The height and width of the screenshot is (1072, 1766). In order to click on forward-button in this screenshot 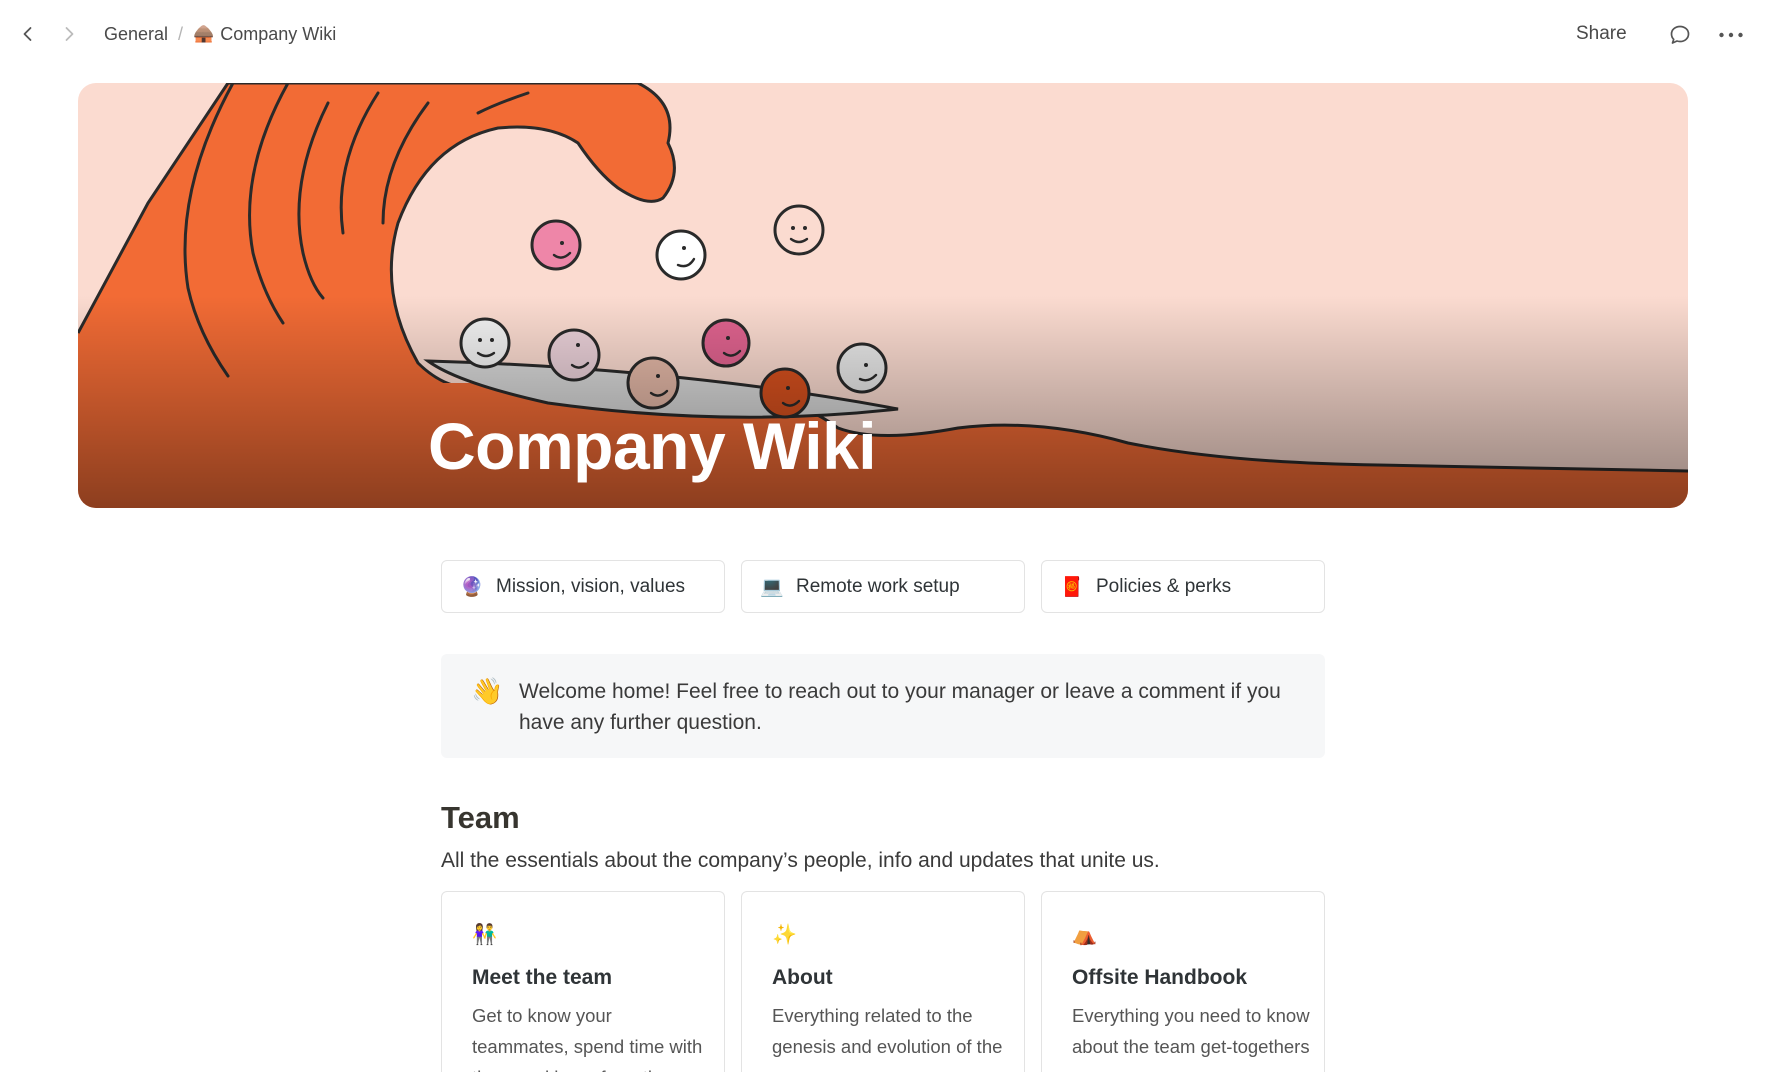, I will do `click(69, 34)`.